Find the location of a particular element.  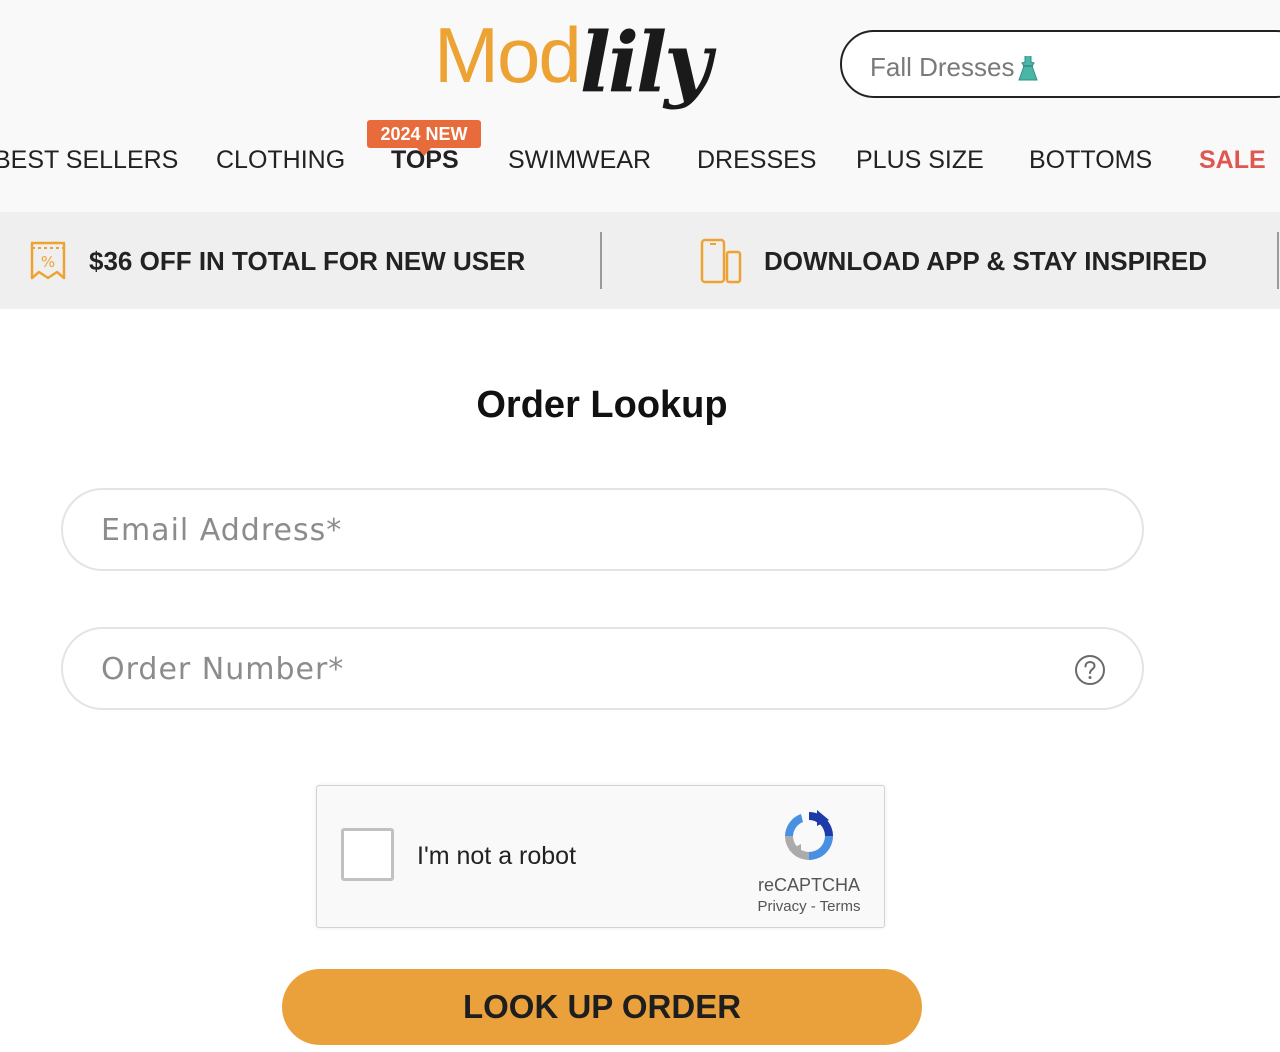

search-placeholder: Fall Dresses is located at coordinates (942, 67).